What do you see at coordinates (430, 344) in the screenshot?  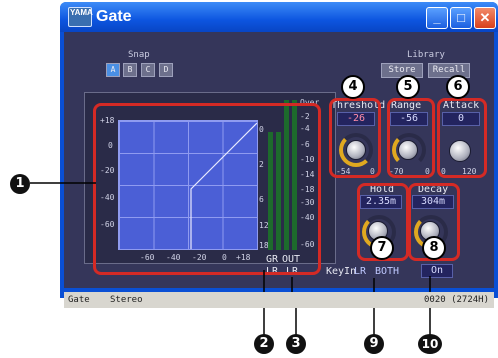 I see `callout-10: 10` at bounding box center [430, 344].